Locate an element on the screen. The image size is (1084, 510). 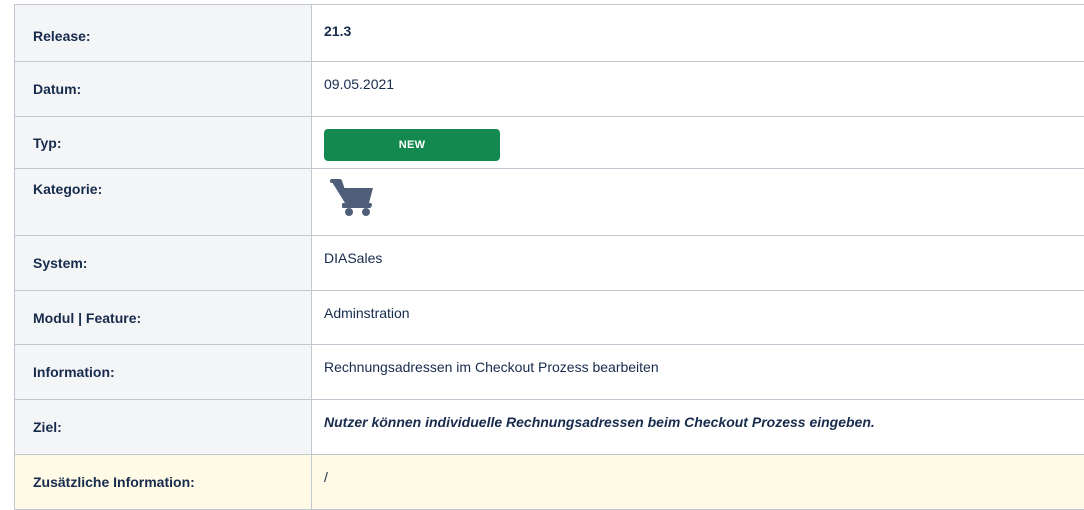
shopping-cart-icon is located at coordinates (353, 198).